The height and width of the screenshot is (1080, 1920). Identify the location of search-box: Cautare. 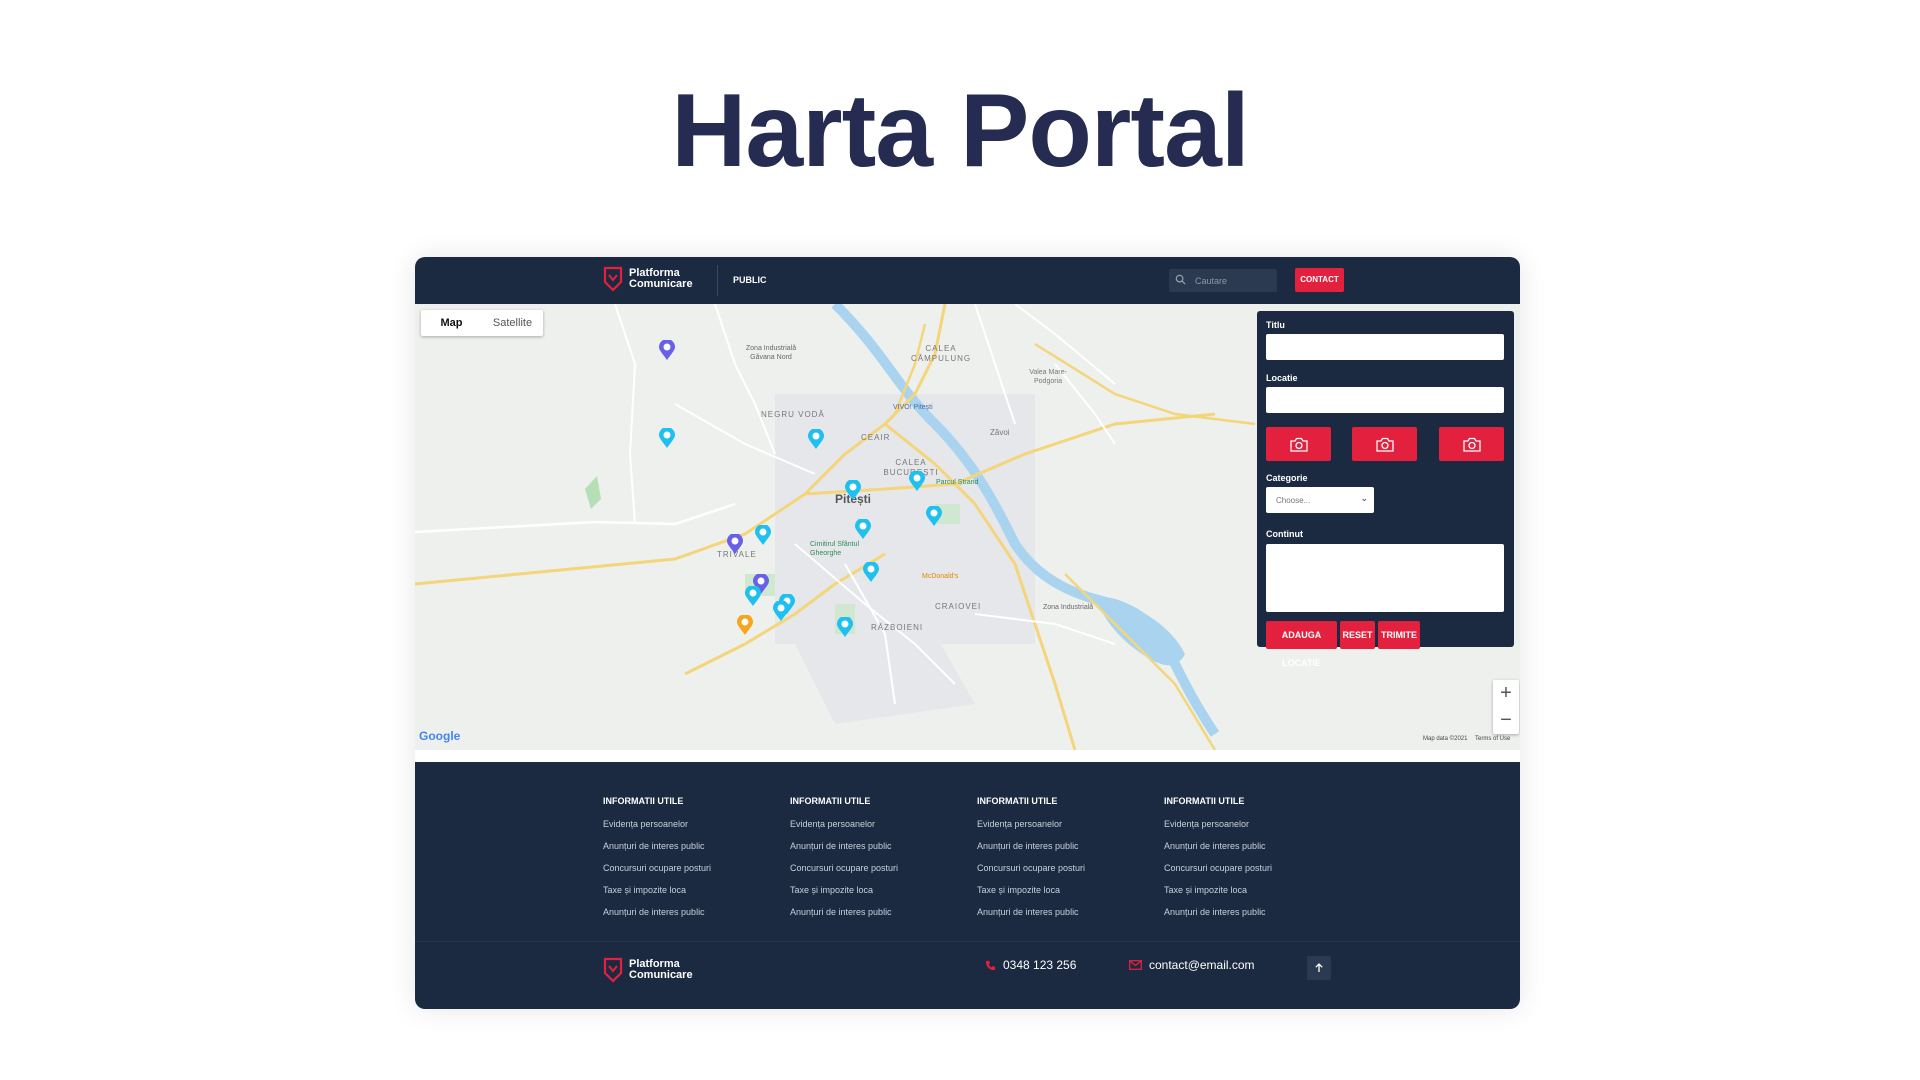
(1223, 280).